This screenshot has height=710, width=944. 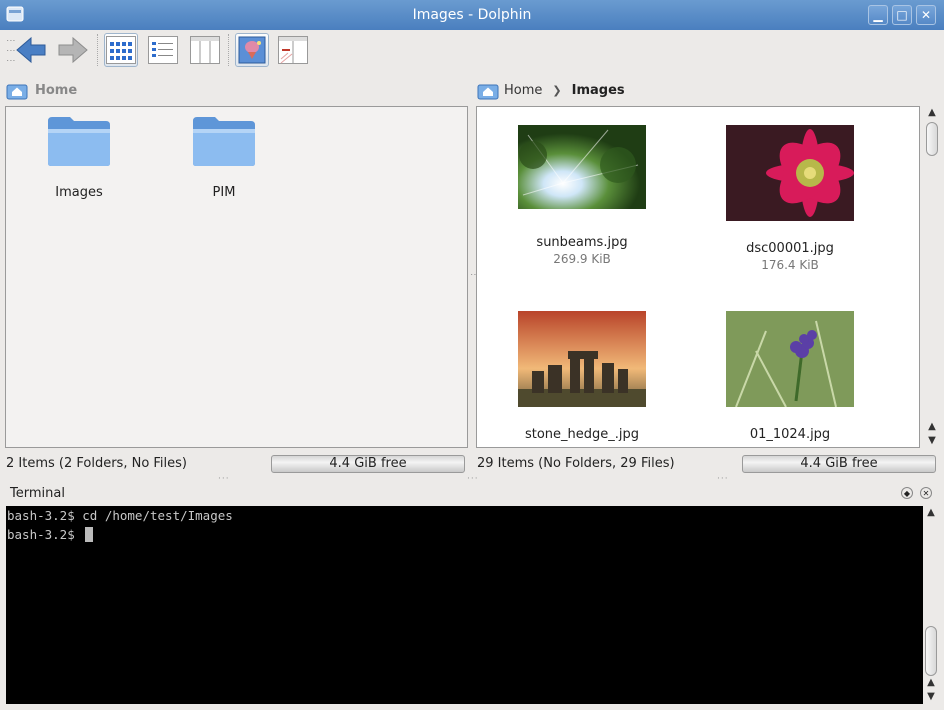 I want to click on title-bar: Images - Dolphin ▁ □ ✕, so click(x=472, y=15).